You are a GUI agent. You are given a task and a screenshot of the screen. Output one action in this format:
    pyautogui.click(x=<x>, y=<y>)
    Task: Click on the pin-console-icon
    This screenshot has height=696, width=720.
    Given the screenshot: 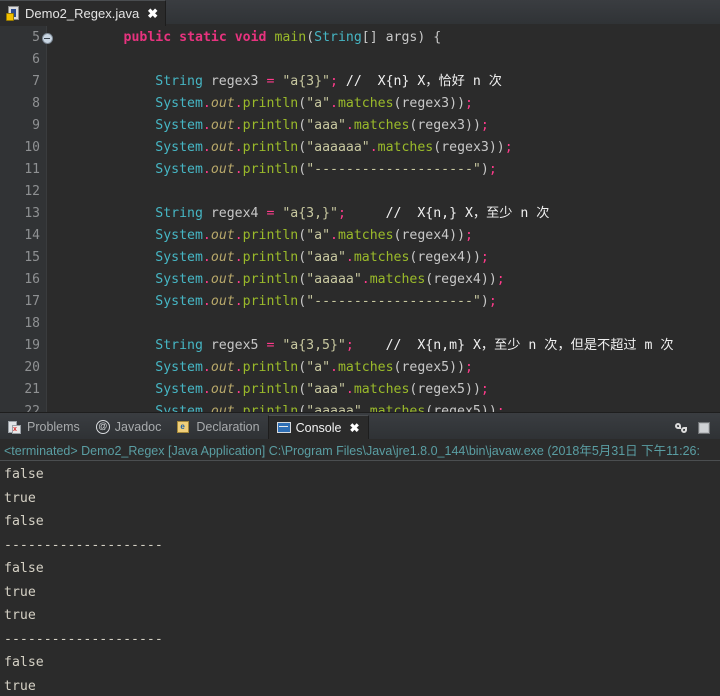 What is the action you would take?
    pyautogui.click(x=682, y=428)
    